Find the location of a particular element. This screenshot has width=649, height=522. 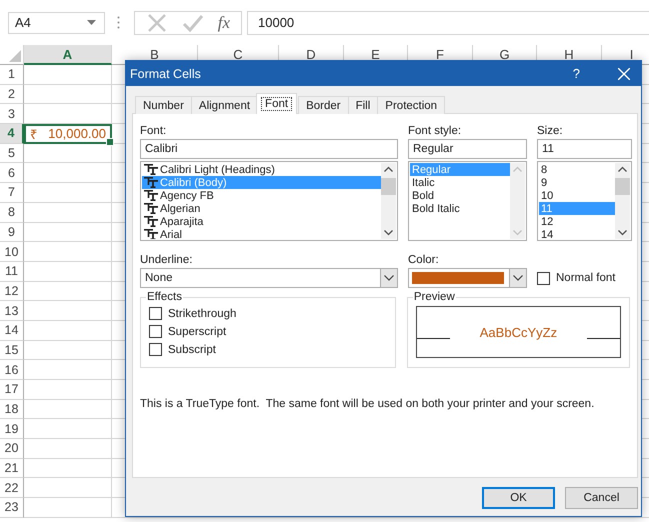

list-item: Calibri Light (Headings) is located at coordinates (261, 169).